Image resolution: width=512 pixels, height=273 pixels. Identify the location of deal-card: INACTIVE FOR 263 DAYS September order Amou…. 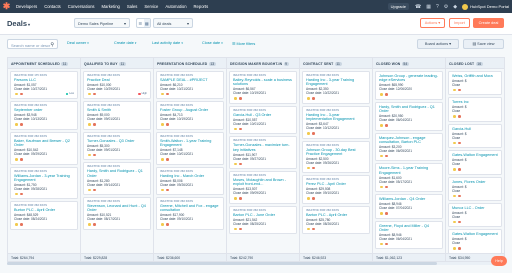
(44, 115).